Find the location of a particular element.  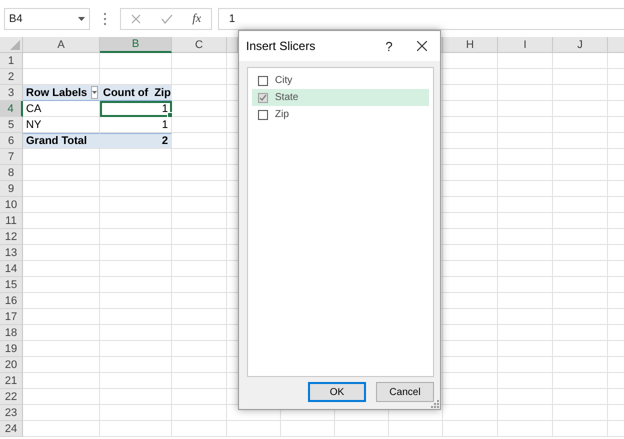

row-header: 19 is located at coordinates (11, 349).